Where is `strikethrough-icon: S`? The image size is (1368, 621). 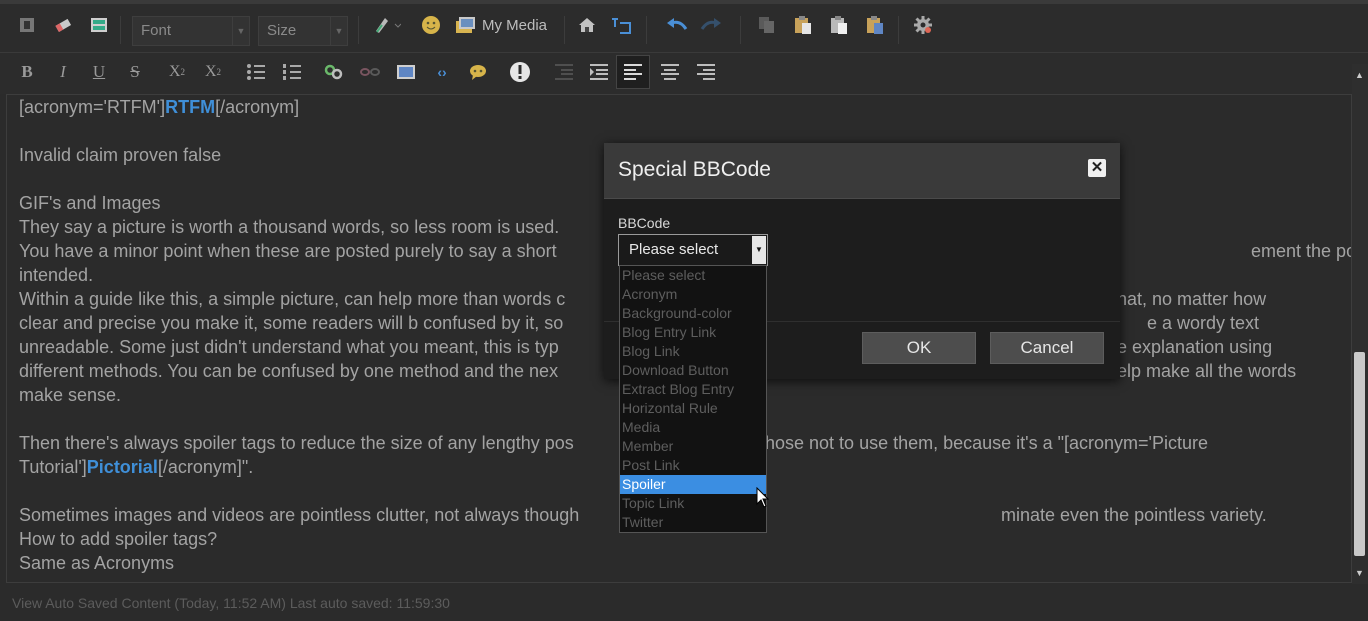
strikethrough-icon: S is located at coordinates (135, 72).